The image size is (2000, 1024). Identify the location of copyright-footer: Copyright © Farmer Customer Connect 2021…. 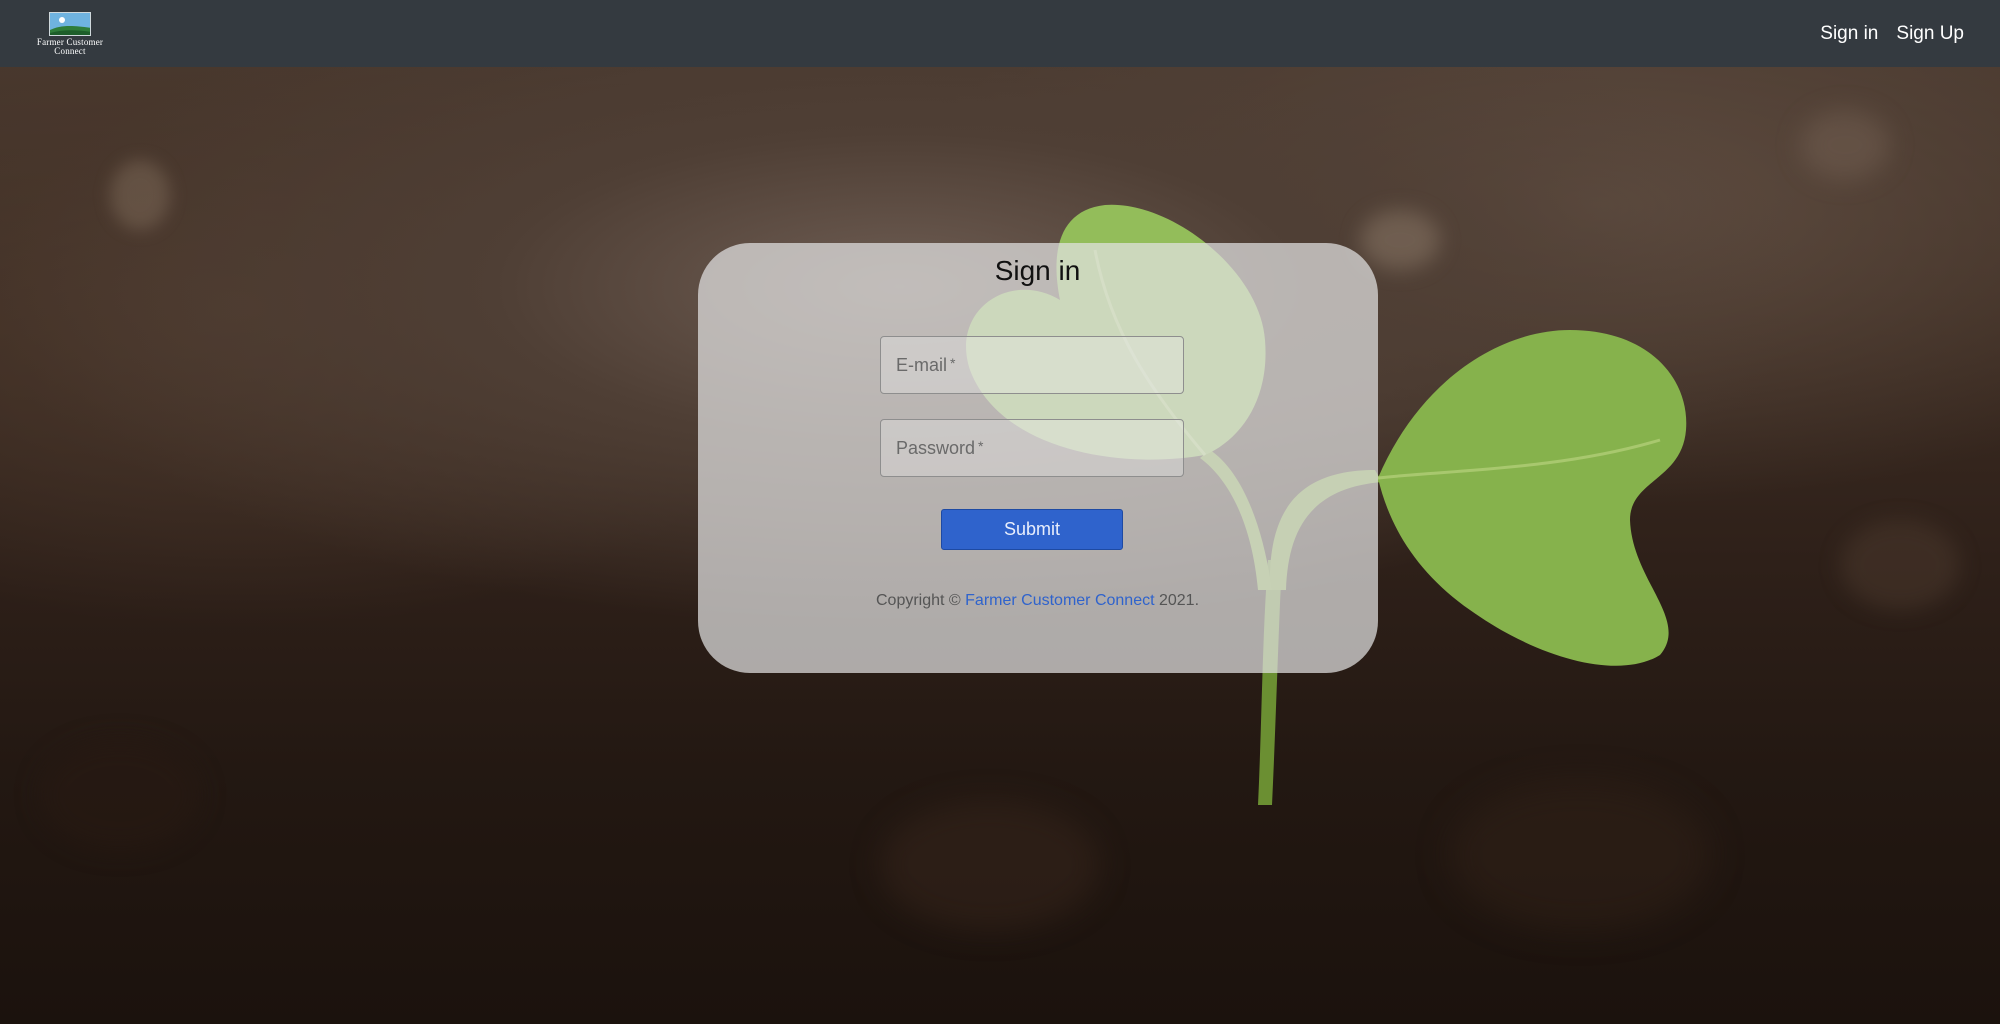
(1000, 601).